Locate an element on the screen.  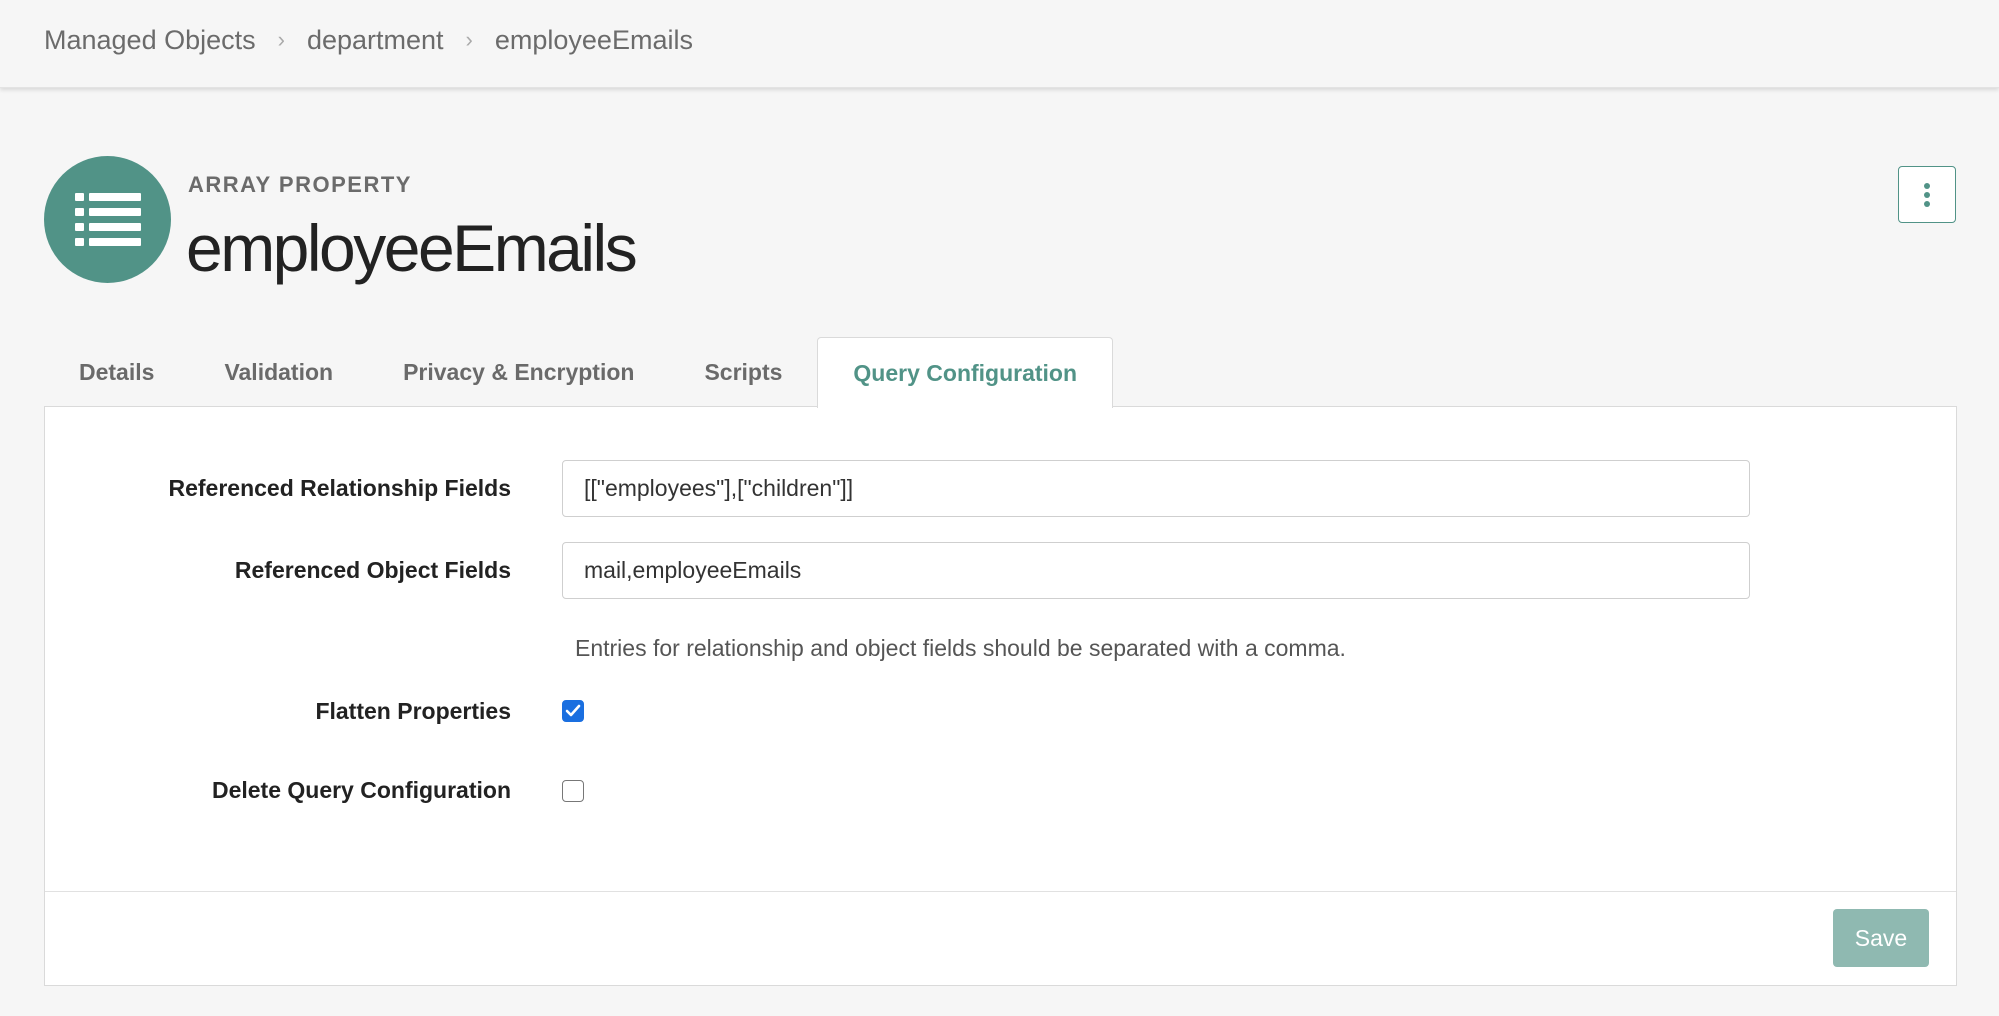
tab-details: Details is located at coordinates (116, 372).